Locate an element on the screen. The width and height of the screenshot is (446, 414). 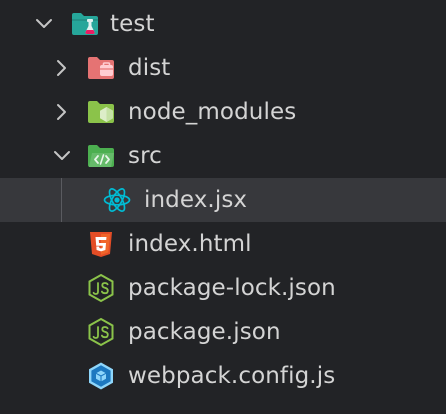
tree-item-node-modules: node_modules is located at coordinates (223, 112).